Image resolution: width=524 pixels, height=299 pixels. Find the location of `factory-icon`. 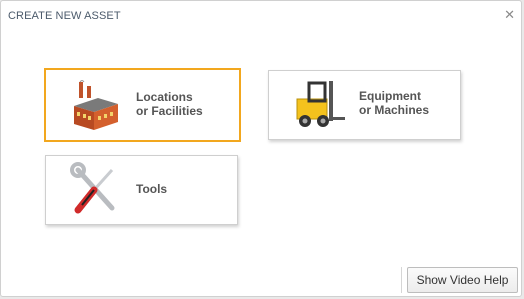

factory-icon is located at coordinates (96, 105).